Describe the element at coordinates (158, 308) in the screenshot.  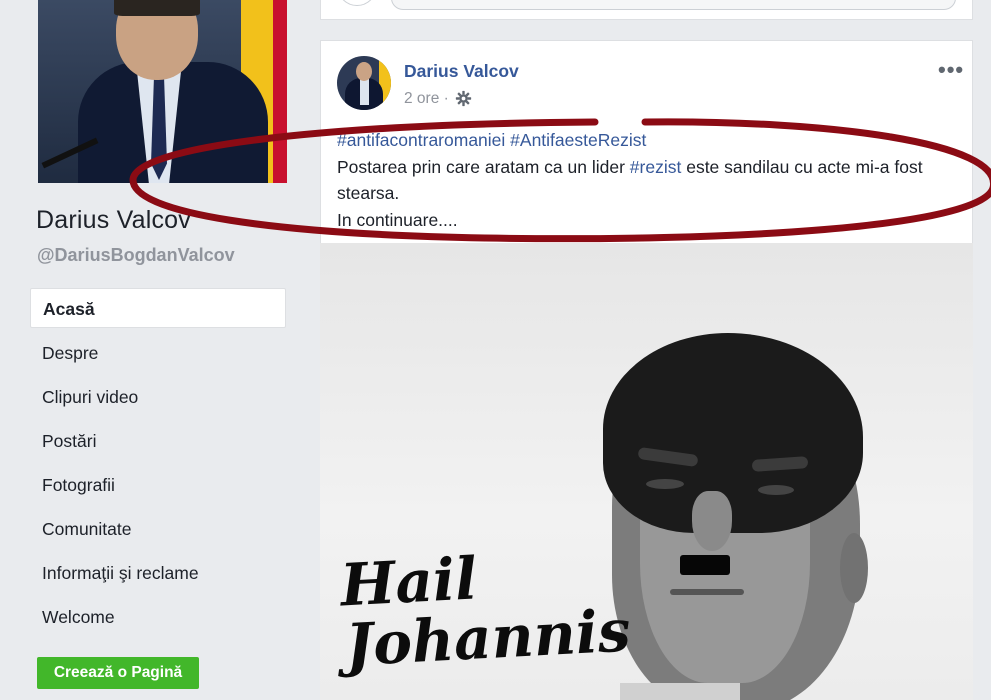
I see `nav-item-acasa: Acasă` at that location.